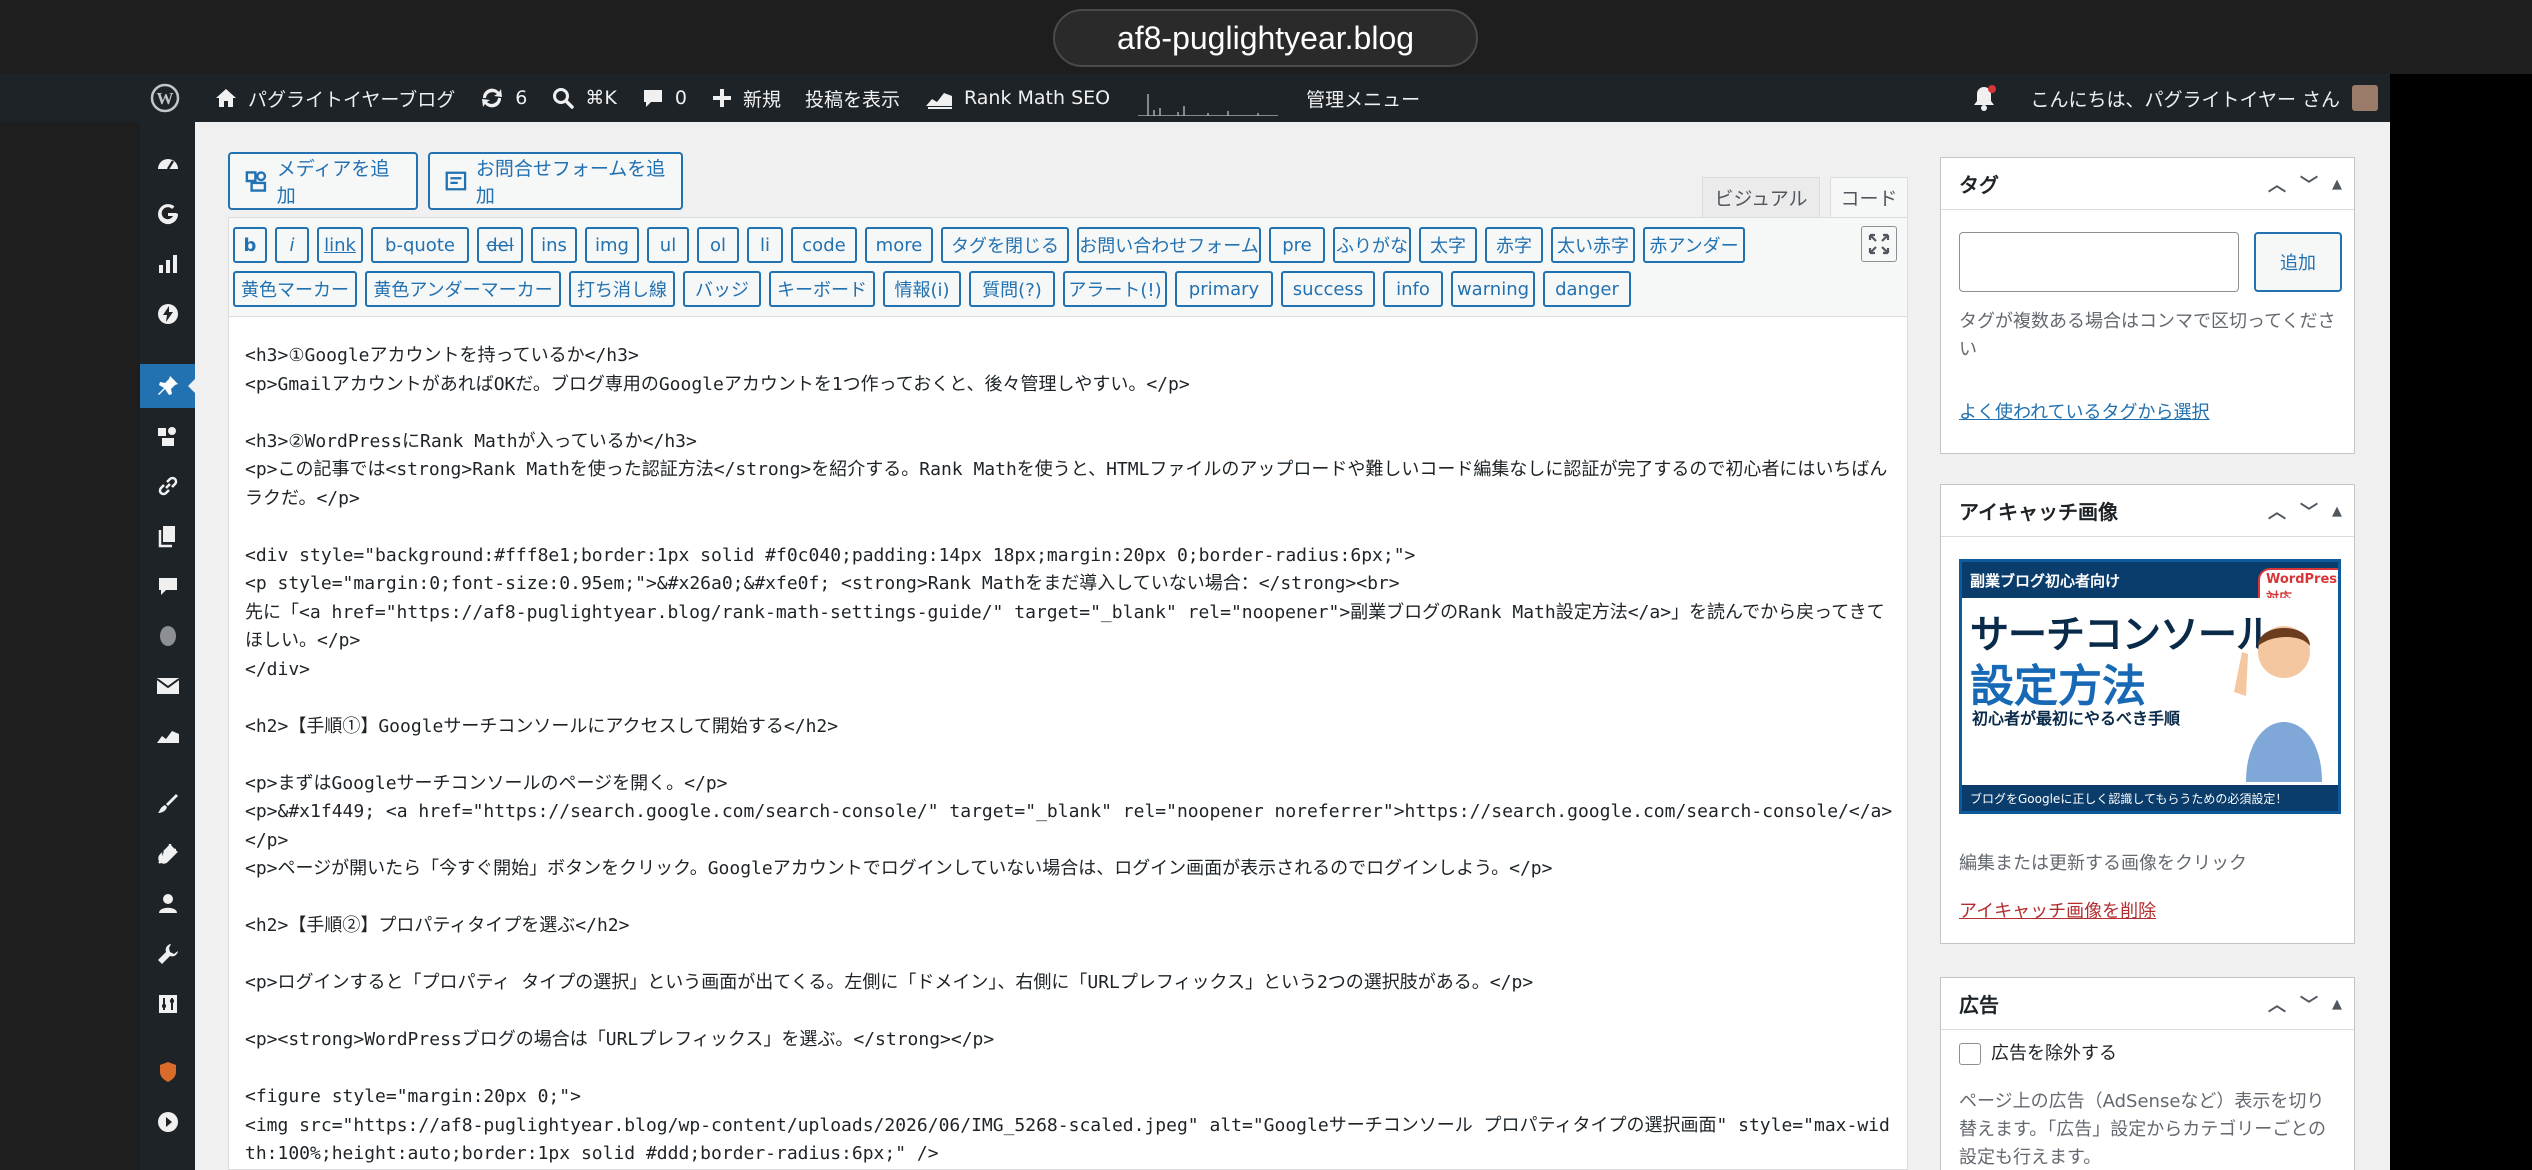 Image resolution: width=2532 pixels, height=1170 pixels. What do you see at coordinates (746, 98) in the screenshot?
I see `new-content-link: 新規` at bounding box center [746, 98].